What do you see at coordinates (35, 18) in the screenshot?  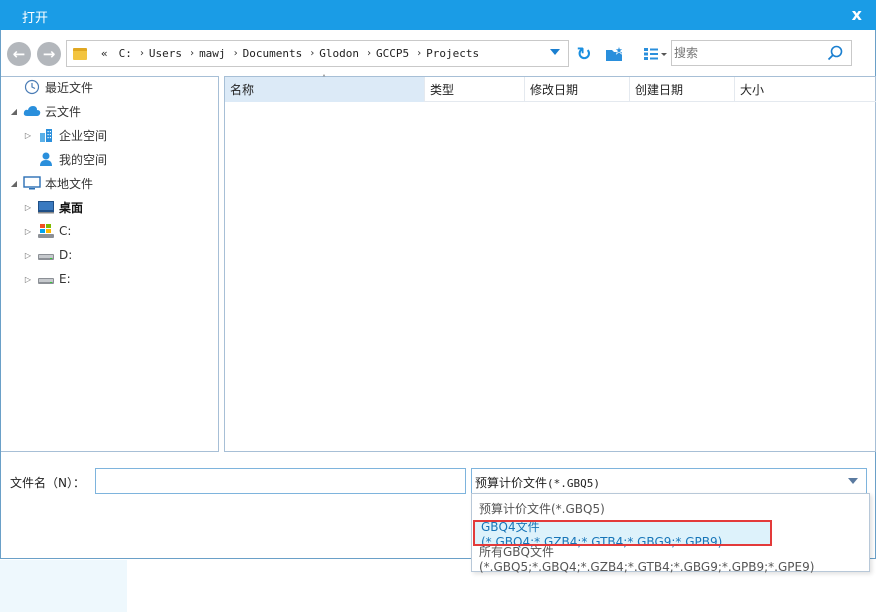 I see `dialog-title: 打开` at bounding box center [35, 18].